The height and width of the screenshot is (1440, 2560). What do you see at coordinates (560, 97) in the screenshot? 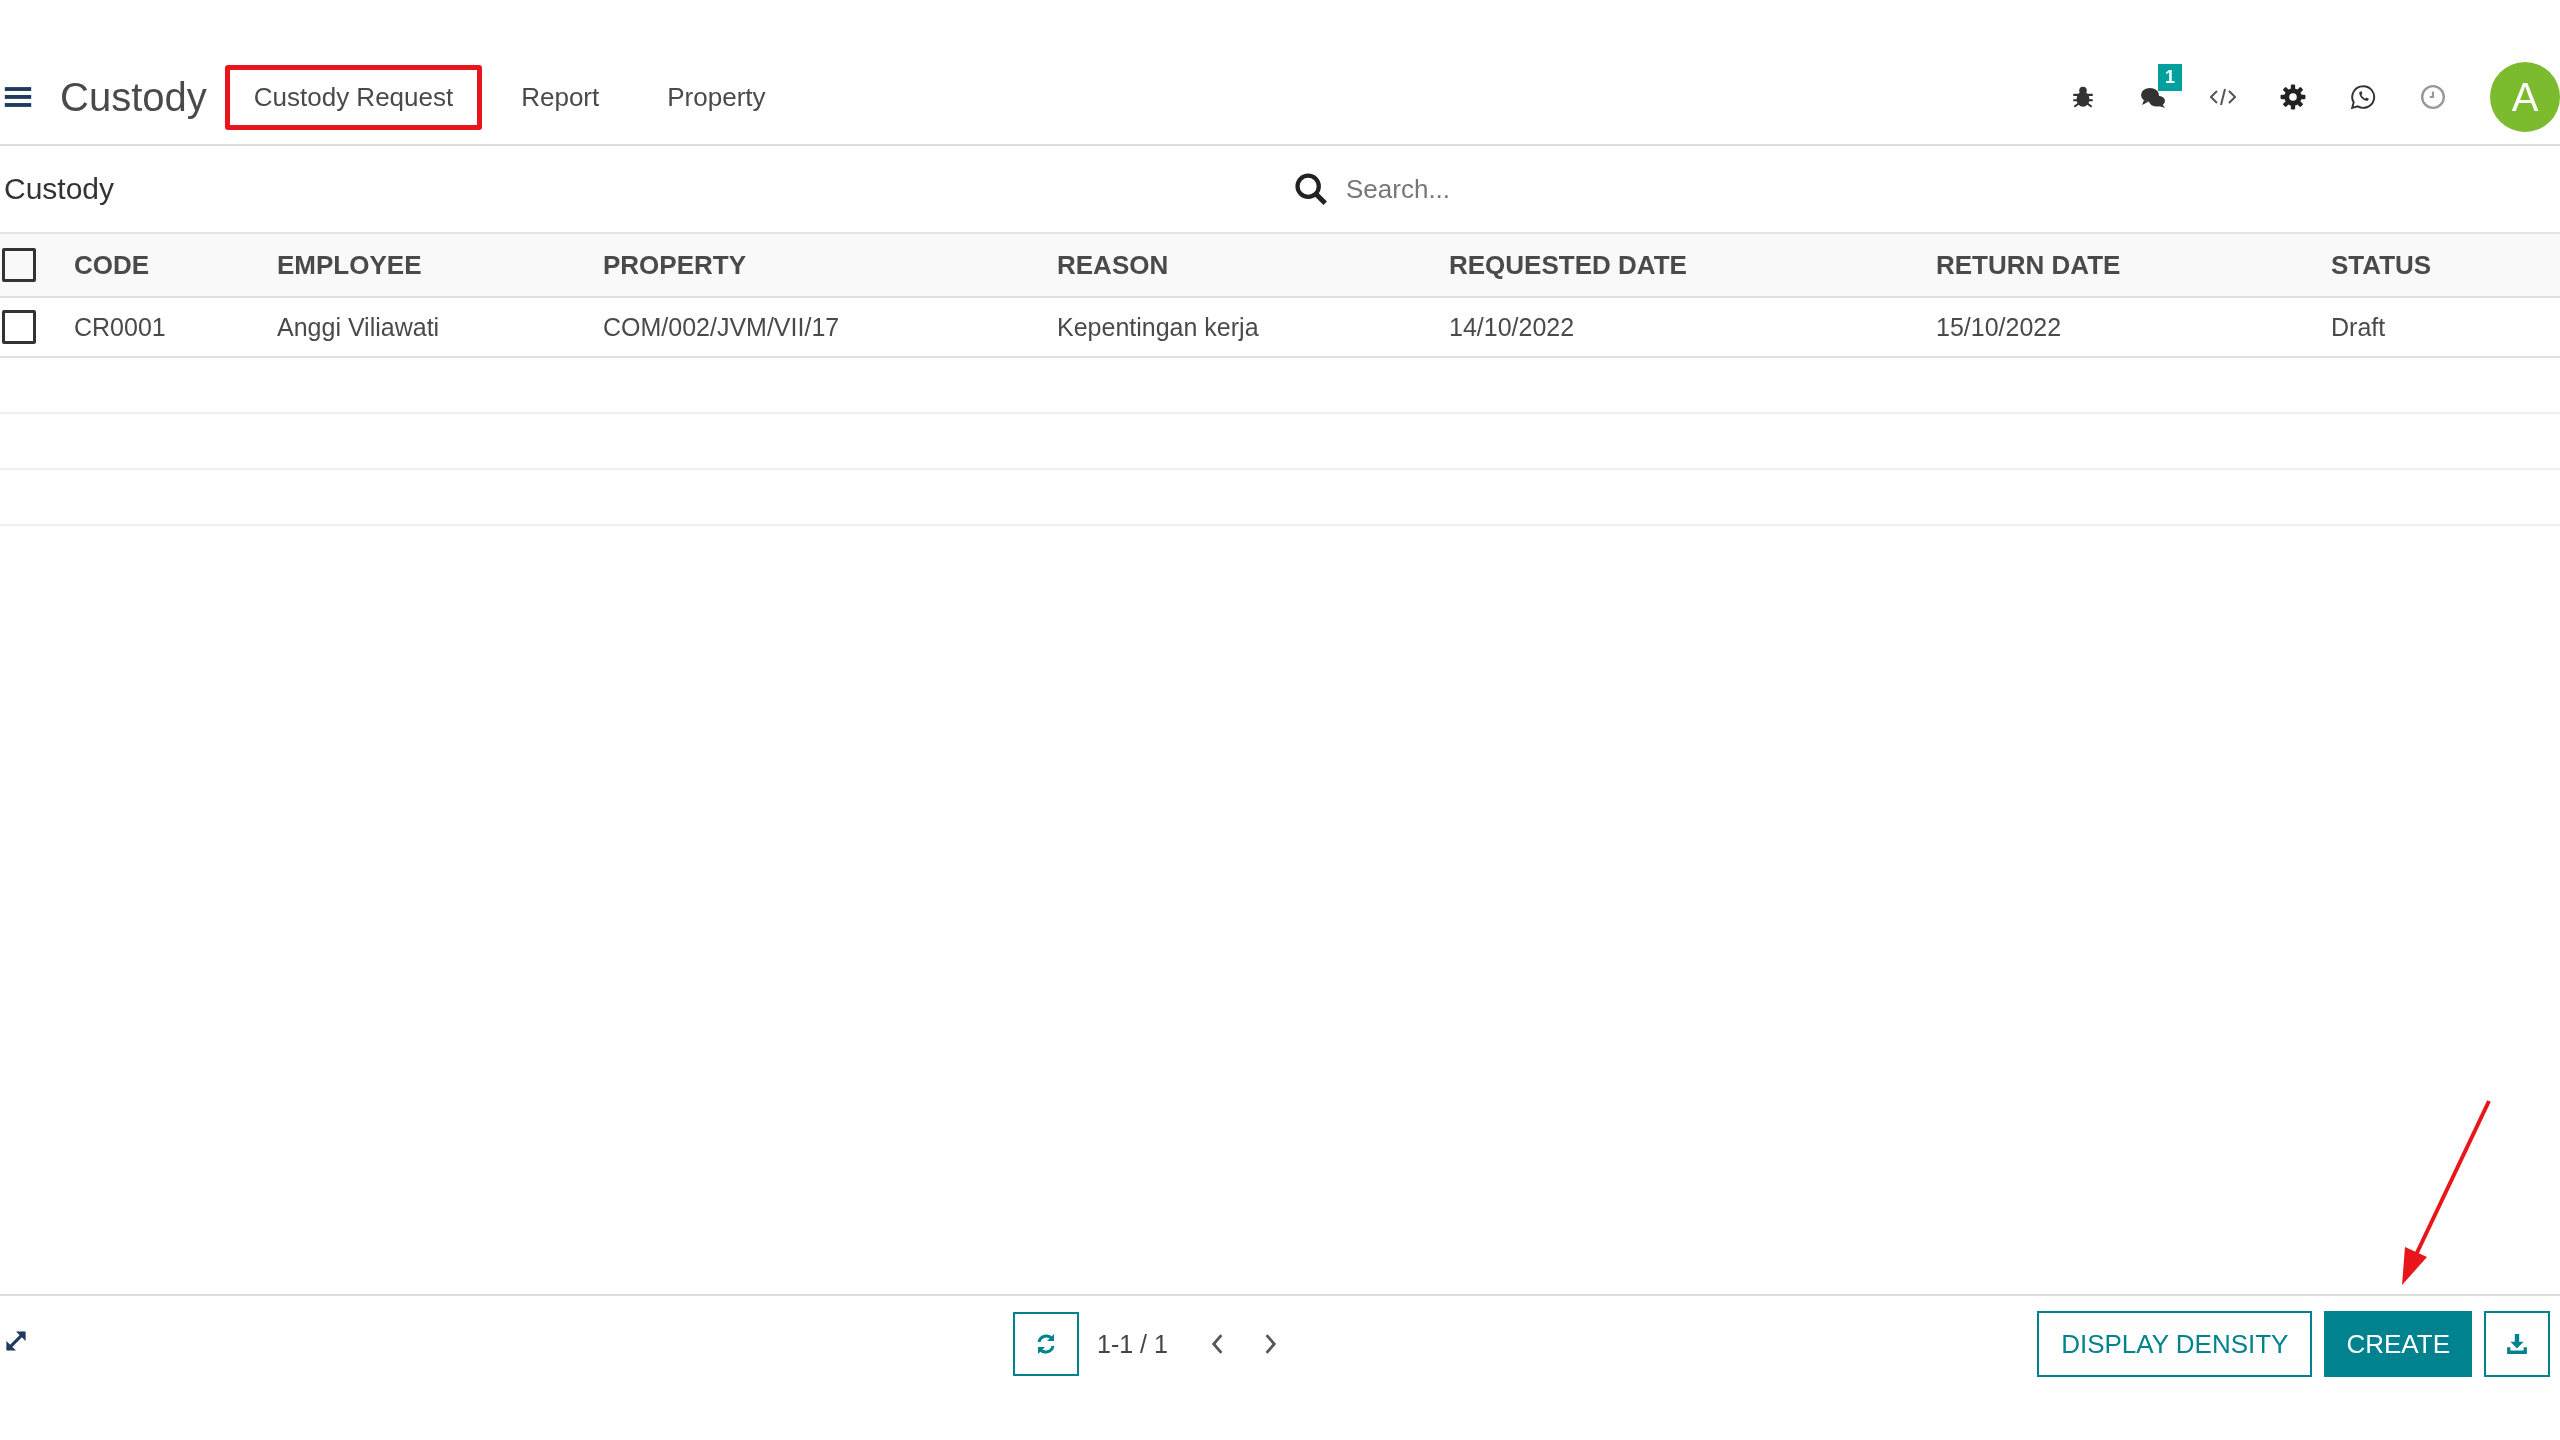
I see `menu-item: Report` at bounding box center [560, 97].